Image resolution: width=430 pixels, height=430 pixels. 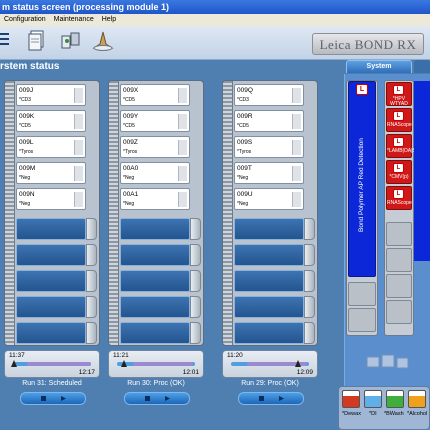 What do you see at coordinates (52, 383) in the screenshot?
I see `run-status-1: Run 31: Scheduled` at bounding box center [52, 383].